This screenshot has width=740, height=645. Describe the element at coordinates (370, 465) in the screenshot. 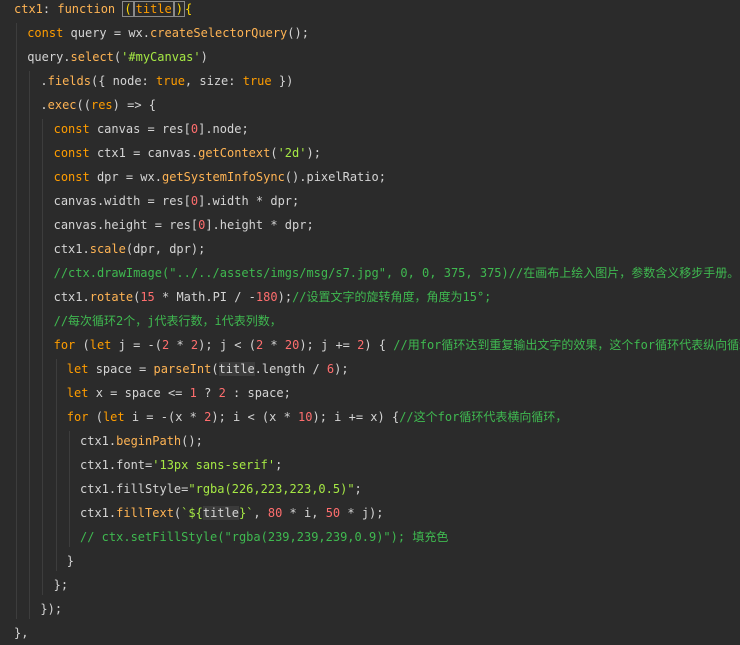

I see `code-line: ctx1.font='13px sans-serif';` at that location.